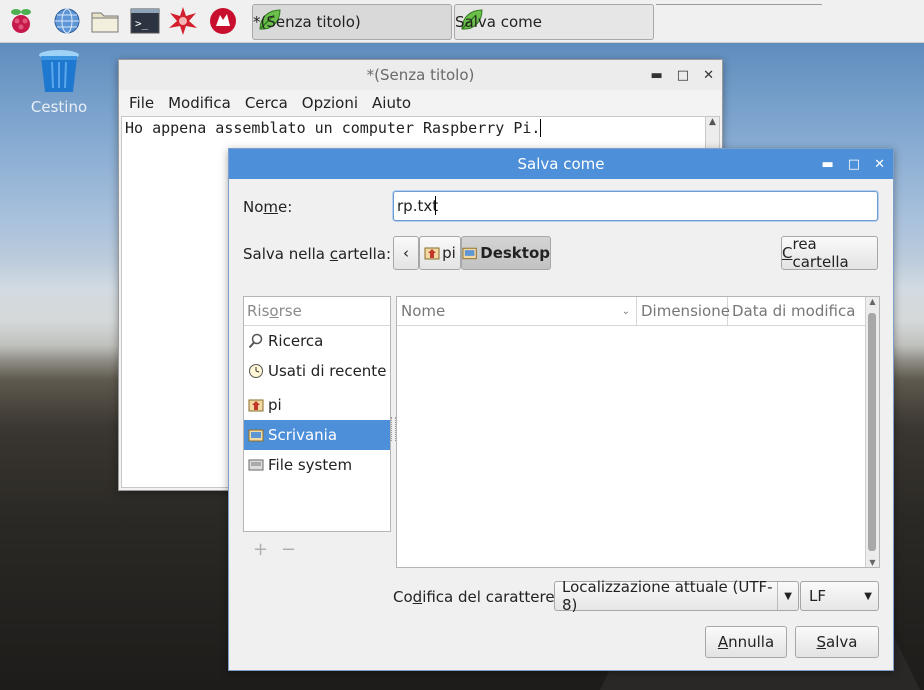  Describe the element at coordinates (183, 21) in the screenshot. I see `math-kernel-icon` at that location.